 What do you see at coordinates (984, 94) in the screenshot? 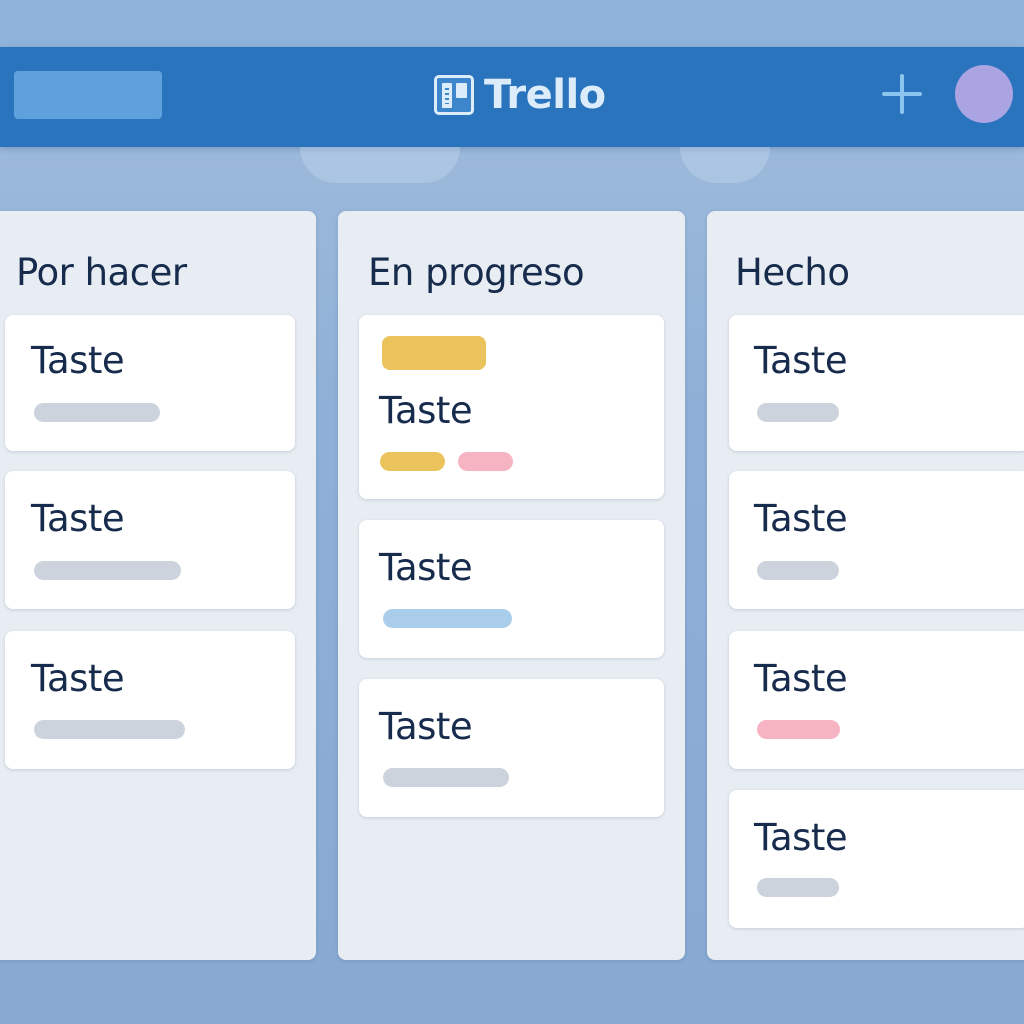
I see `avatar` at bounding box center [984, 94].